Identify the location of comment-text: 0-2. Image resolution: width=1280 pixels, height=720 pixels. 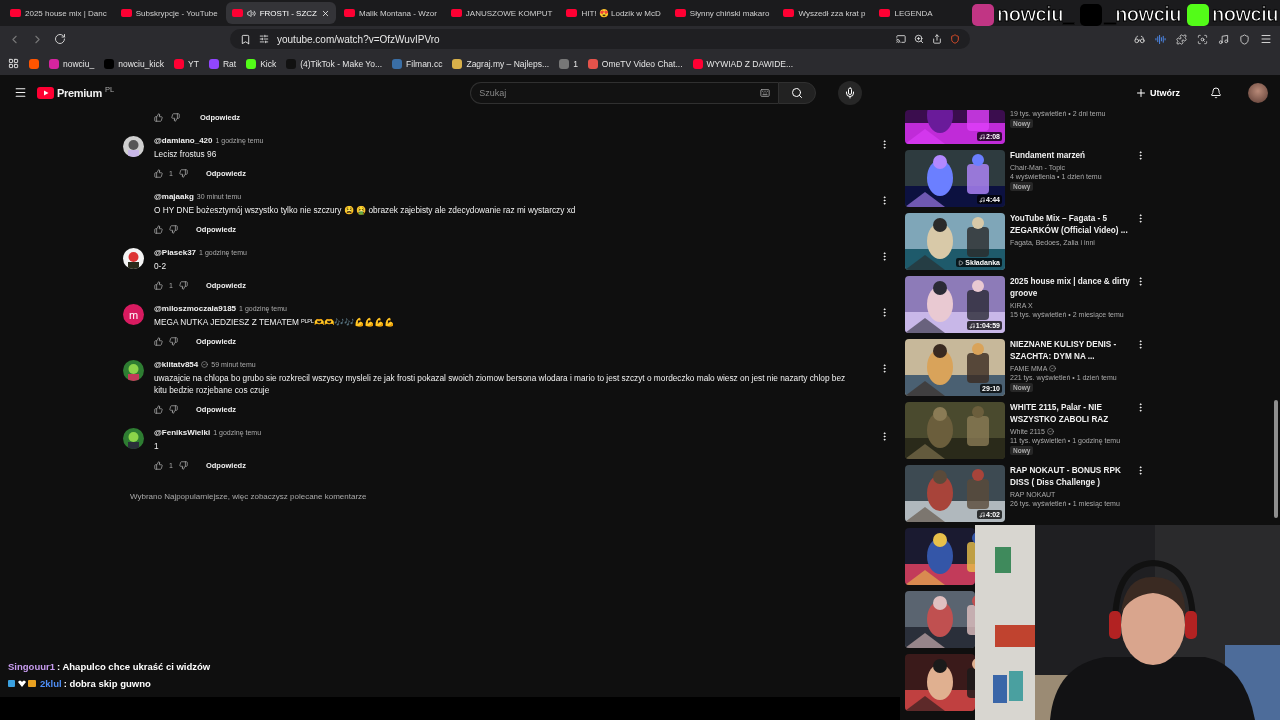
(160, 266).